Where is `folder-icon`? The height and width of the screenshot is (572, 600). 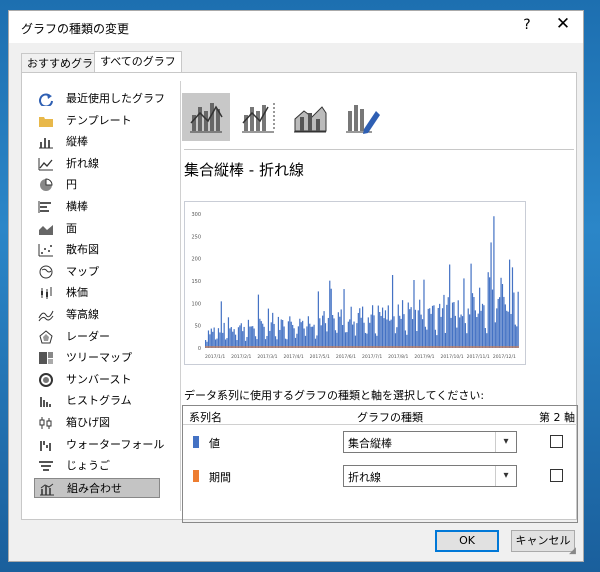
folder-icon is located at coordinates (46, 121).